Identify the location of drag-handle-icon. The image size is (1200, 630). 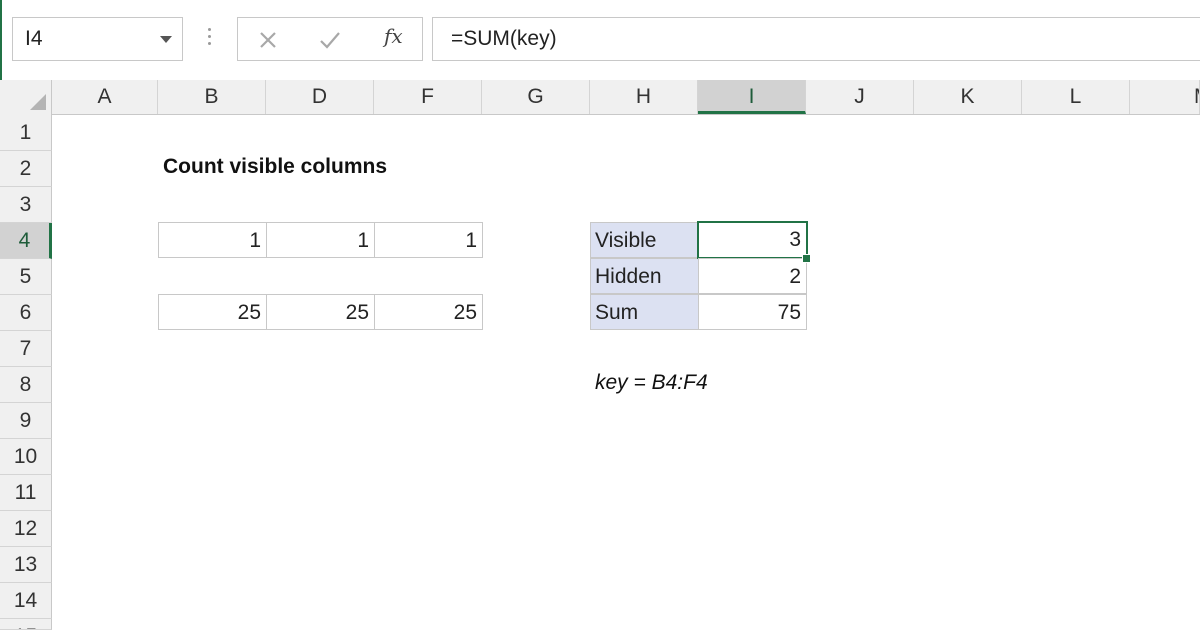
(210, 39).